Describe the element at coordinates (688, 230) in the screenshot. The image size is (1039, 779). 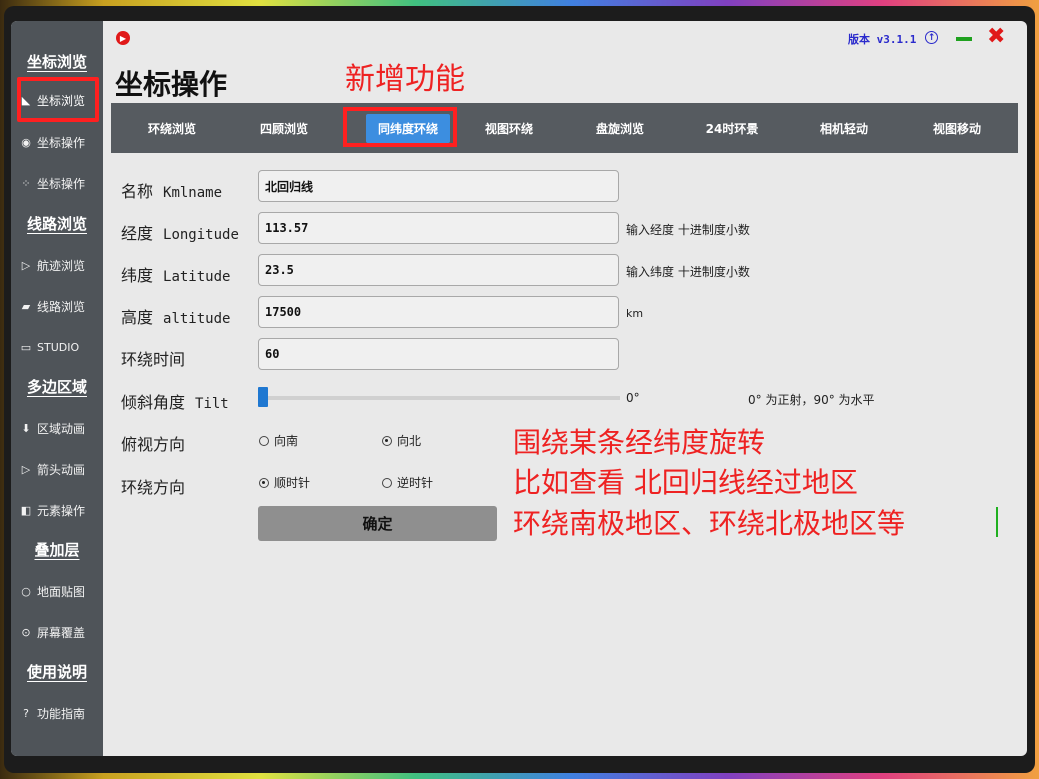
I see `longitude-hint: 输入经度 十进制度小数` at that location.